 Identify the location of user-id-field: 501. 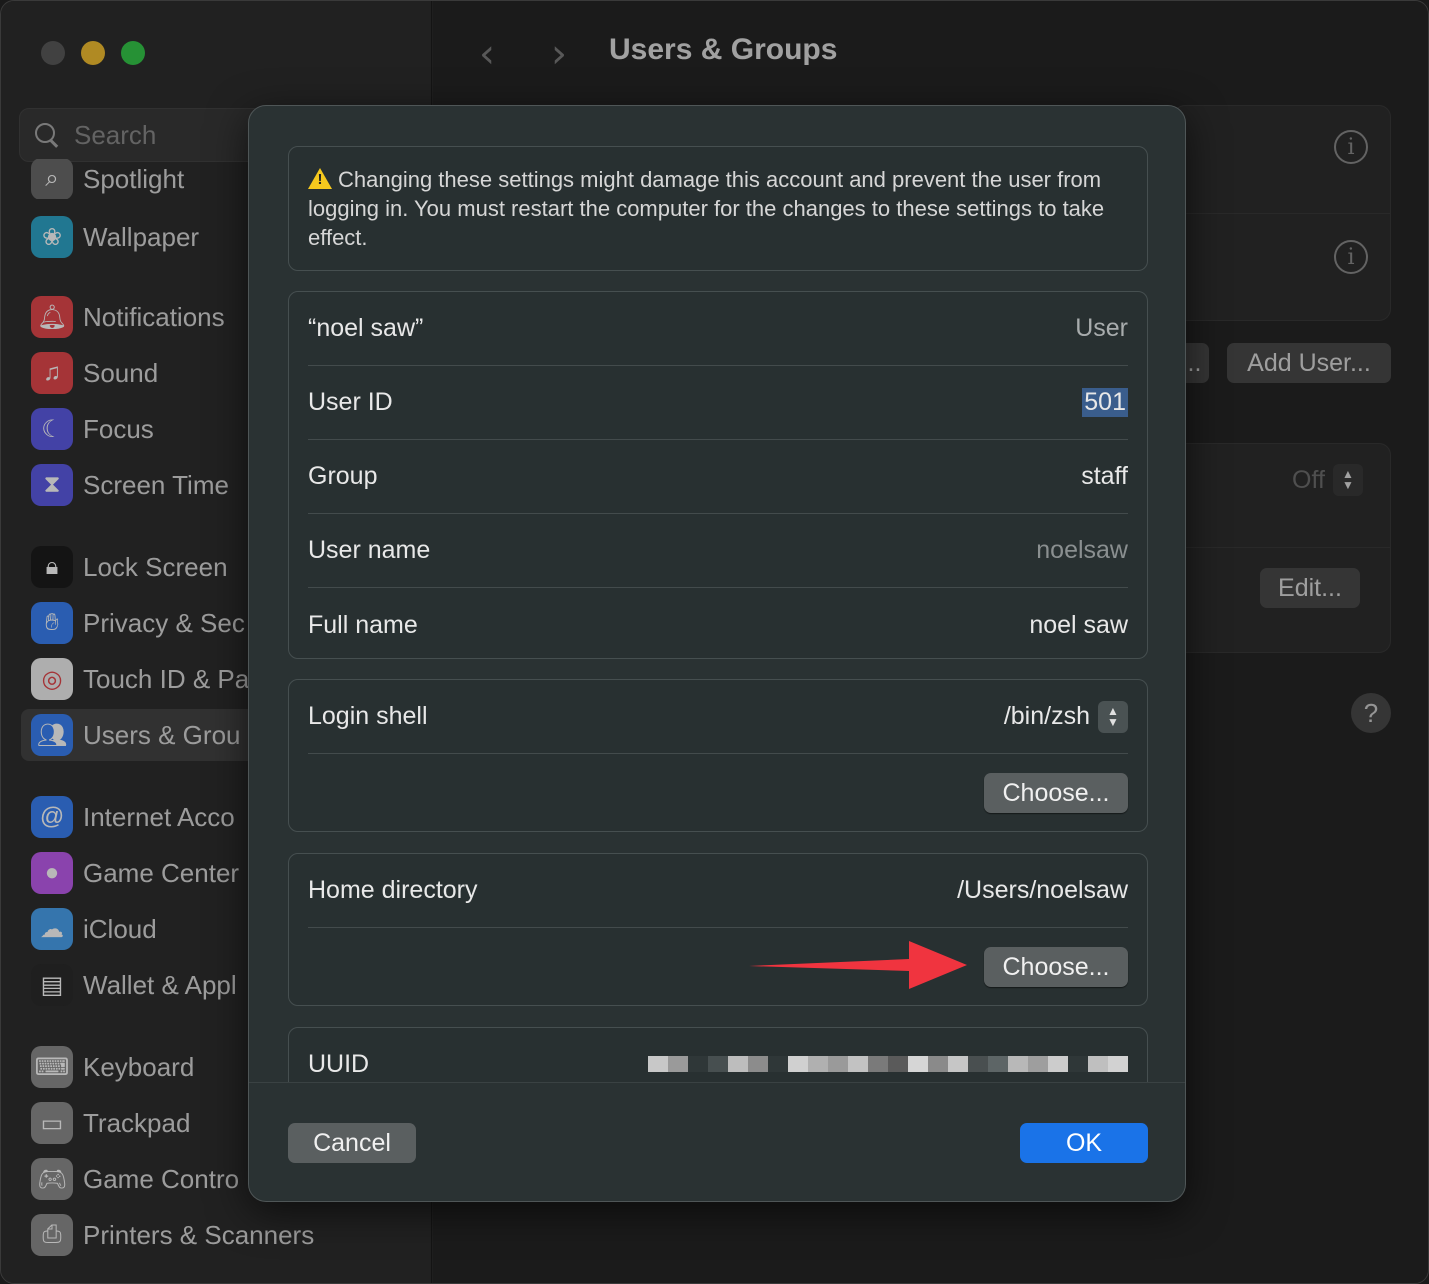
(1105, 402).